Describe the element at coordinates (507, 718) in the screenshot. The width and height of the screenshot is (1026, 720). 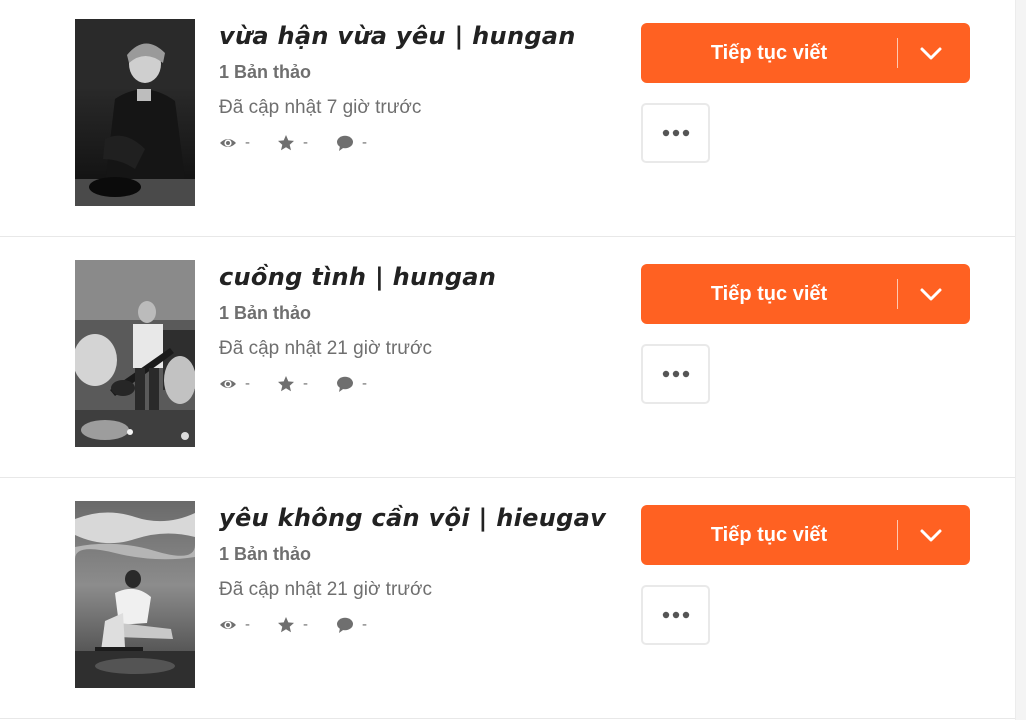
I see `row-divider` at that location.